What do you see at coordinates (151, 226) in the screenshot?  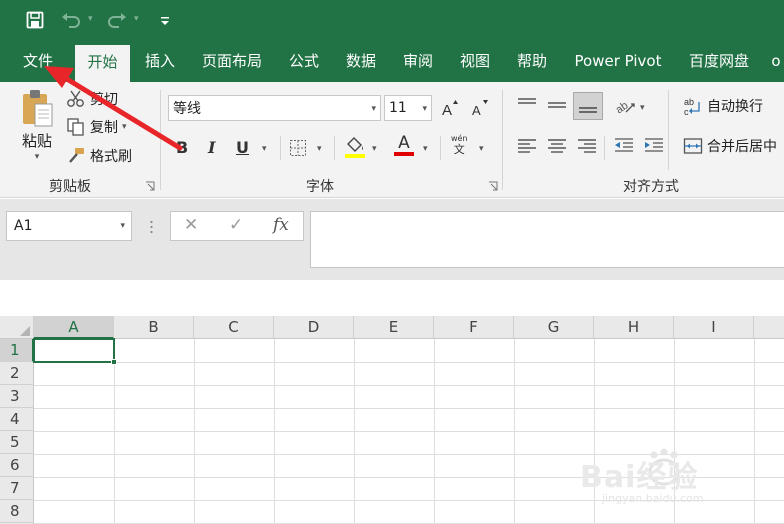 I see `splitter-handle` at bounding box center [151, 226].